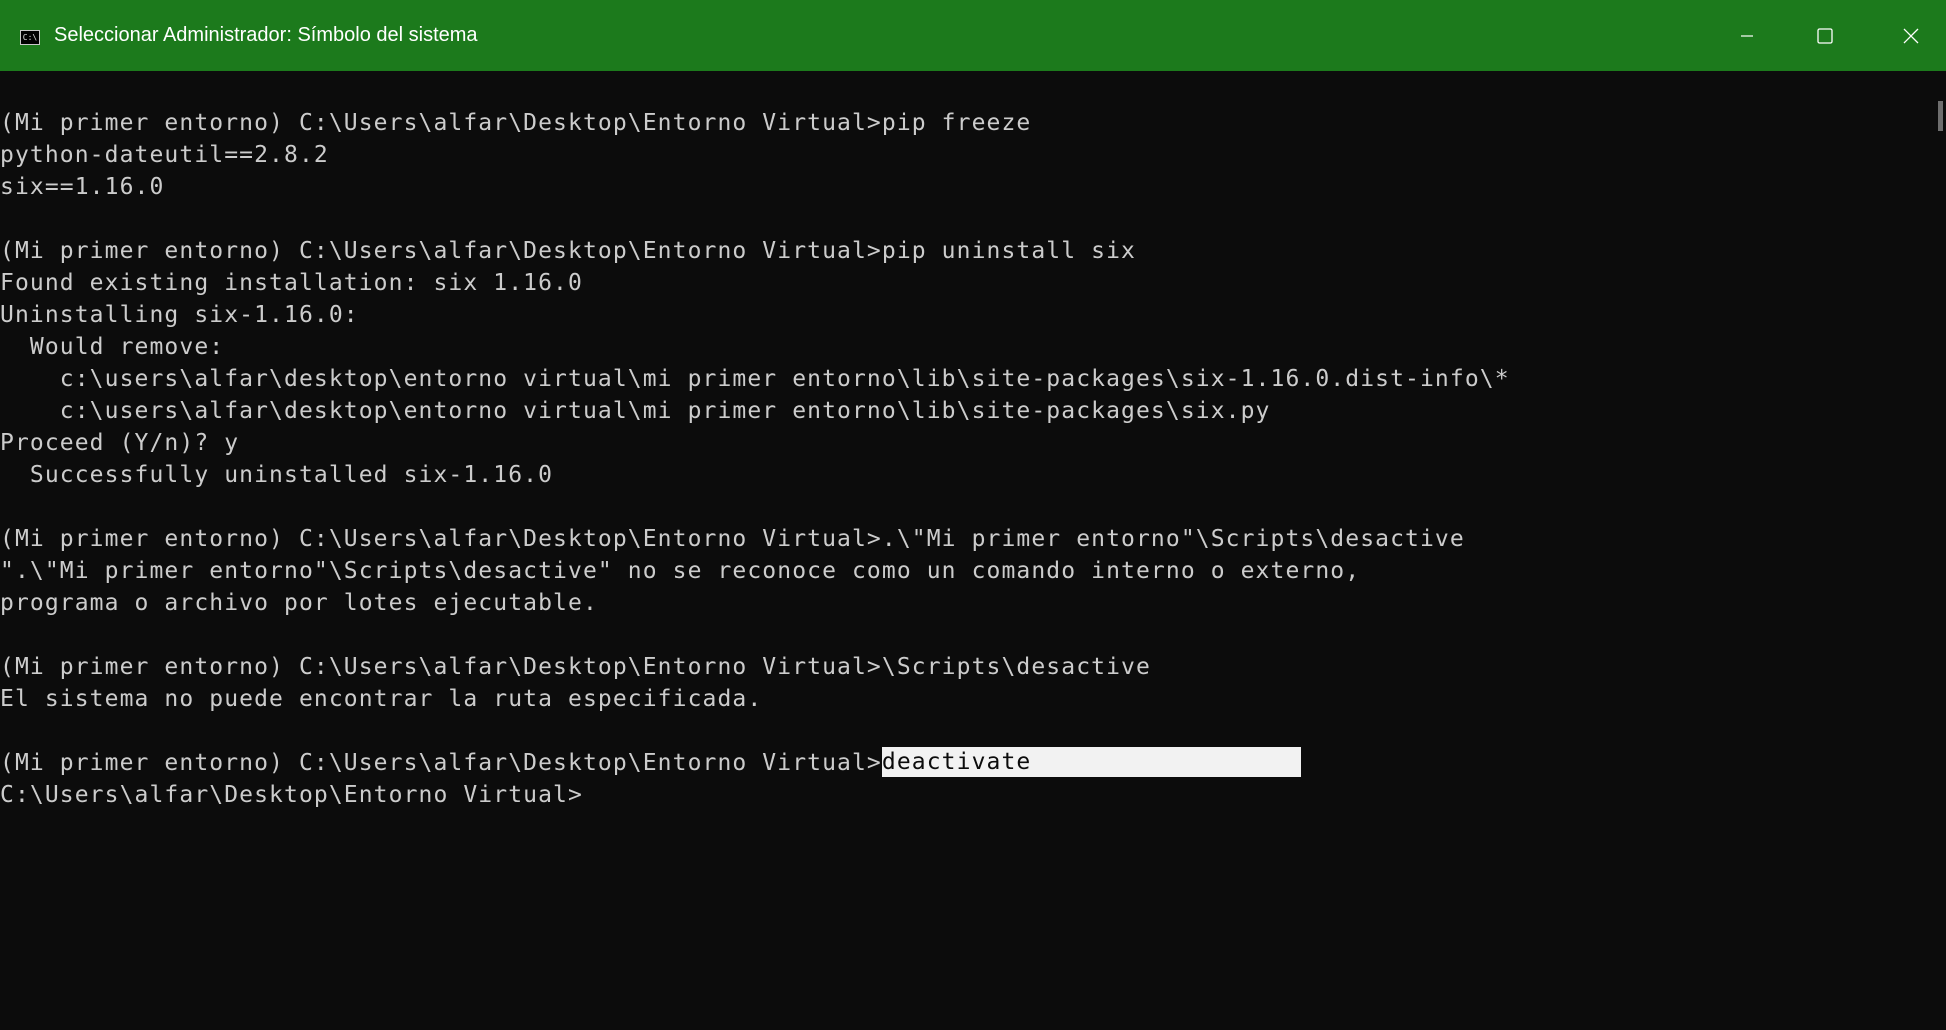 The image size is (1946, 1030). I want to click on console-line: Found existing installation: six 1.16.0, so click(291, 283).